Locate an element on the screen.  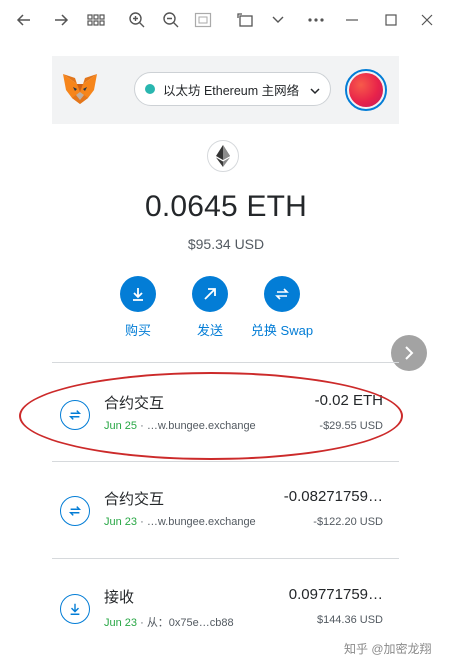
receive-icon is located at coordinates (75, 609).